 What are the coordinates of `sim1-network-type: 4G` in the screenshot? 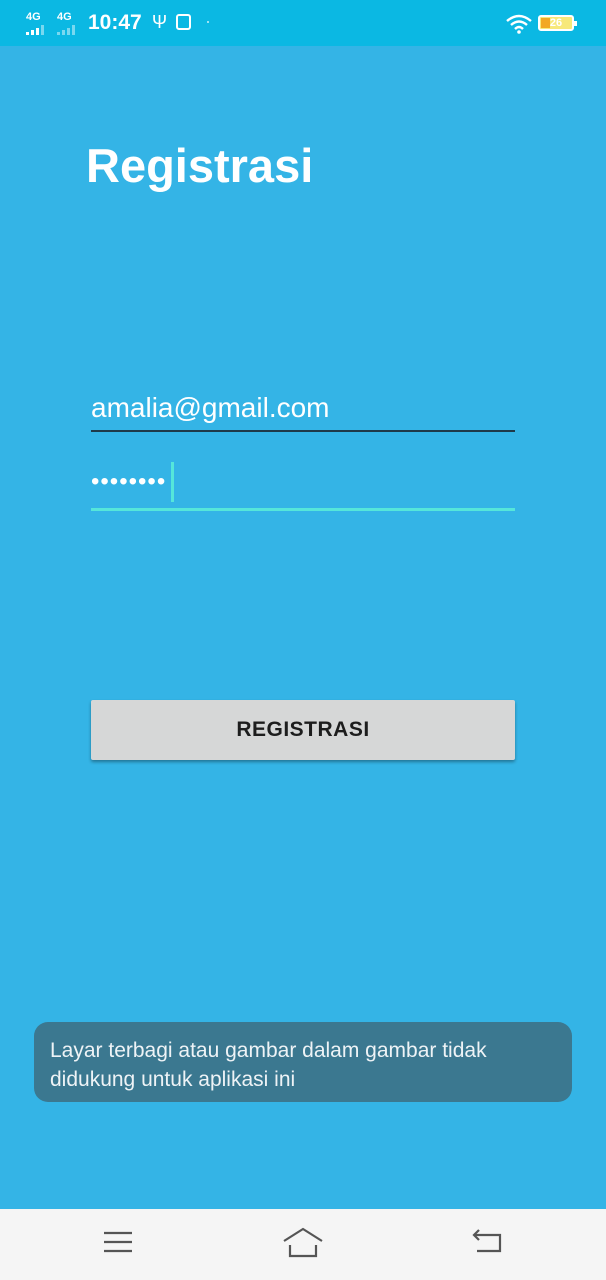 It's located at (33, 17).